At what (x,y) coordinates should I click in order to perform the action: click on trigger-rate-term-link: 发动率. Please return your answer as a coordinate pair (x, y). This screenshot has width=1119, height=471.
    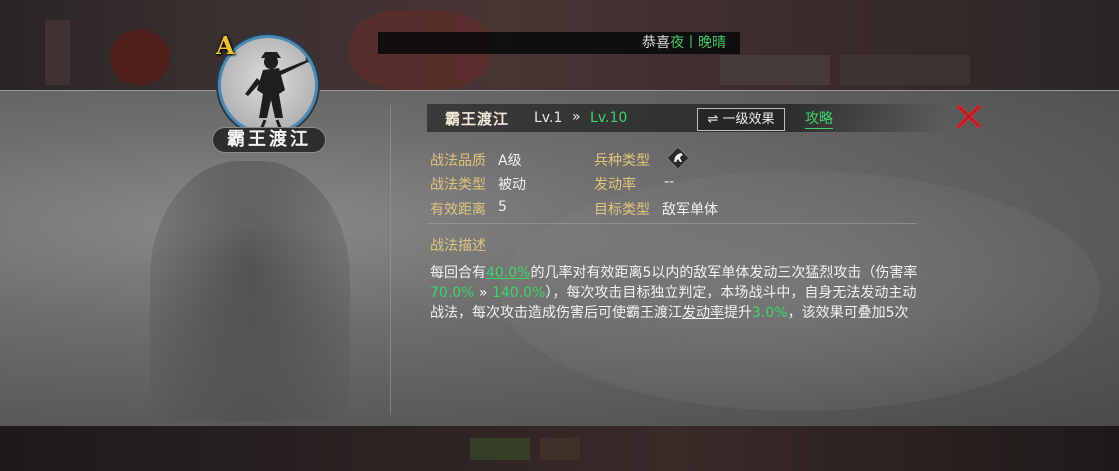
    Looking at the image, I should click on (703, 313).